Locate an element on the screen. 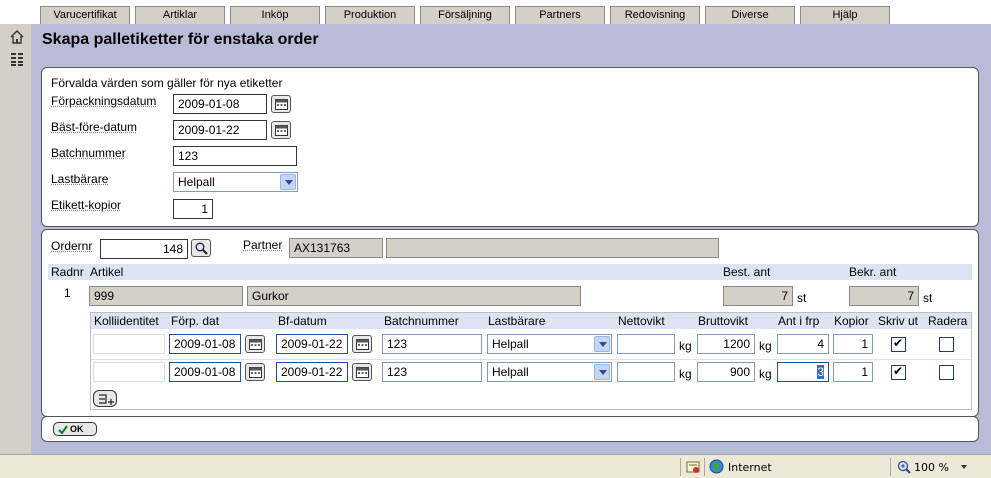  tab-hjalp: Hjälp is located at coordinates (845, 15).